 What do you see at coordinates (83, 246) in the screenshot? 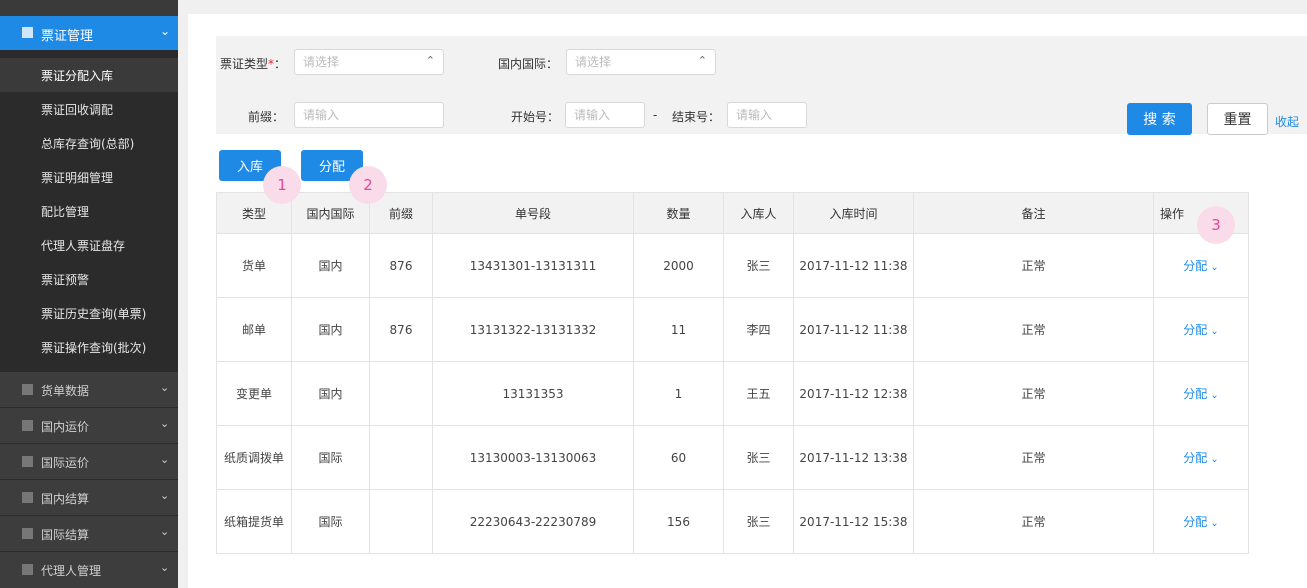
I see `sidebar-item-label: 代理人票证盘存` at bounding box center [83, 246].